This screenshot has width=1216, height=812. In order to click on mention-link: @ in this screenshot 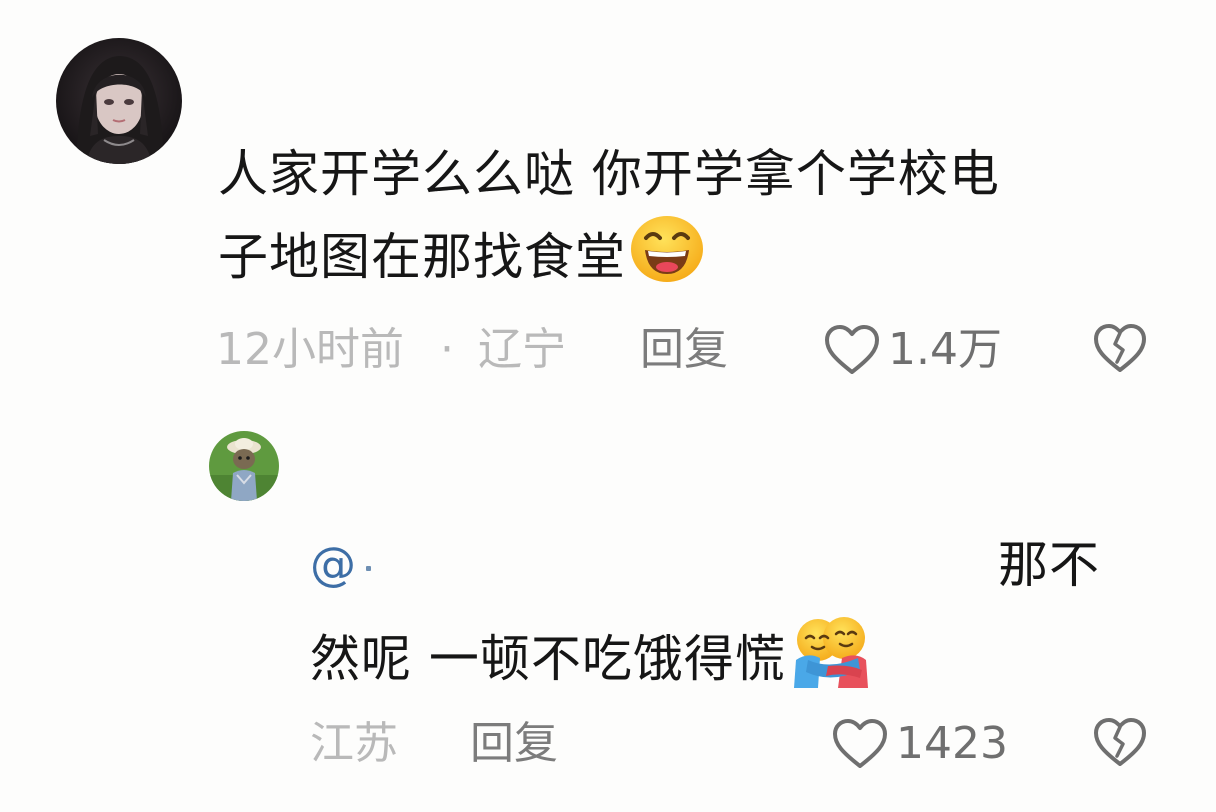, I will do `click(333, 564)`.